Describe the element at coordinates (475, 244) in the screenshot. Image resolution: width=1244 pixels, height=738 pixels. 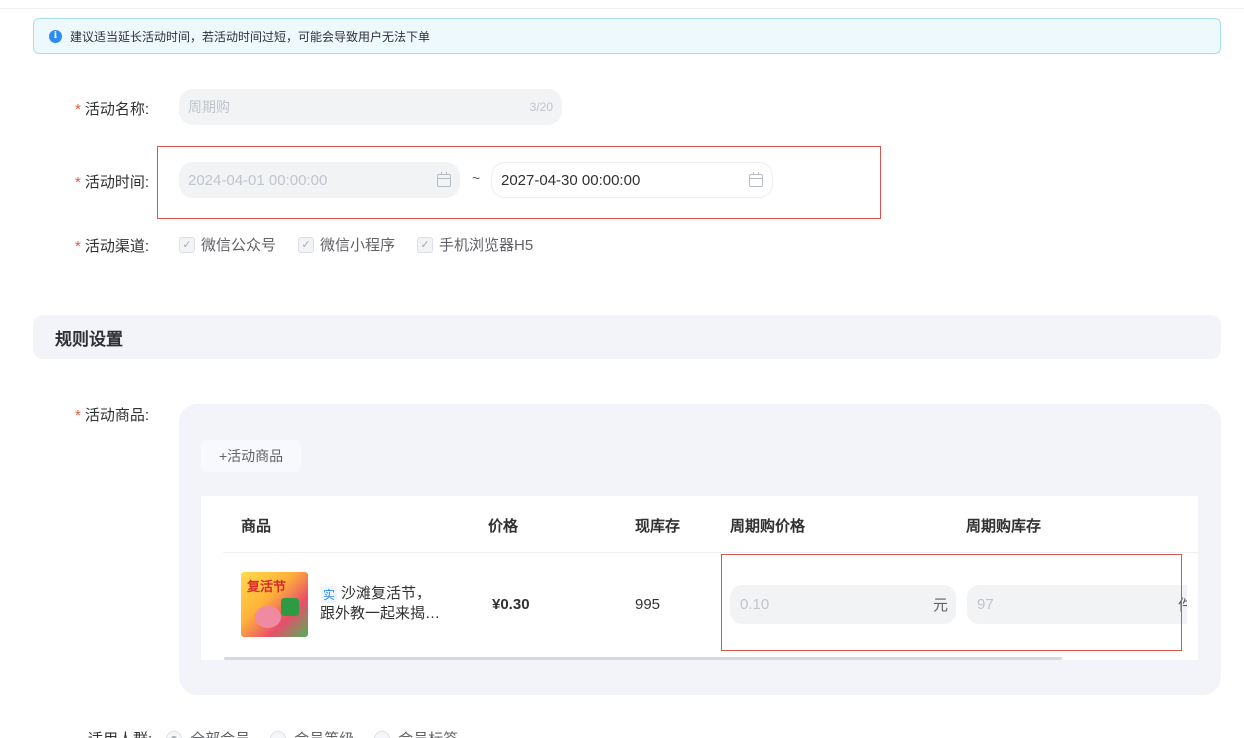
I see `checkbox-mobile-h5: ✓ 手机浏览器H5` at that location.